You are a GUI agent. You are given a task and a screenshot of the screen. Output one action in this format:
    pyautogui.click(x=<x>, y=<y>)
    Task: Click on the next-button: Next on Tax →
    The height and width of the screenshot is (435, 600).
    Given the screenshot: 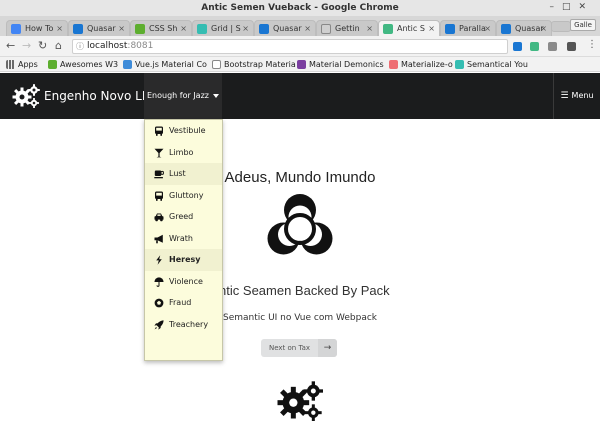 What is the action you would take?
    pyautogui.click(x=299, y=348)
    